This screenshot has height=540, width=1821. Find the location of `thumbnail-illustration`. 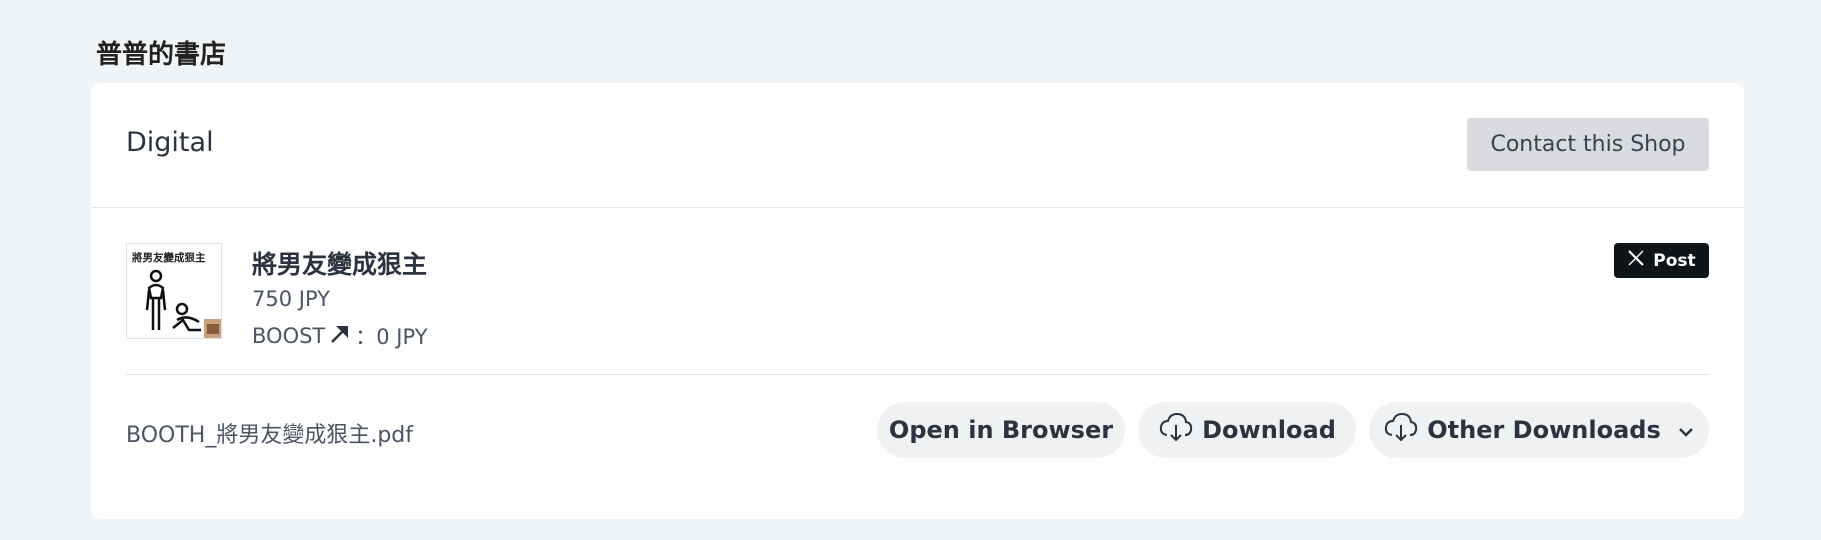

thumbnail-illustration is located at coordinates (183, 303).